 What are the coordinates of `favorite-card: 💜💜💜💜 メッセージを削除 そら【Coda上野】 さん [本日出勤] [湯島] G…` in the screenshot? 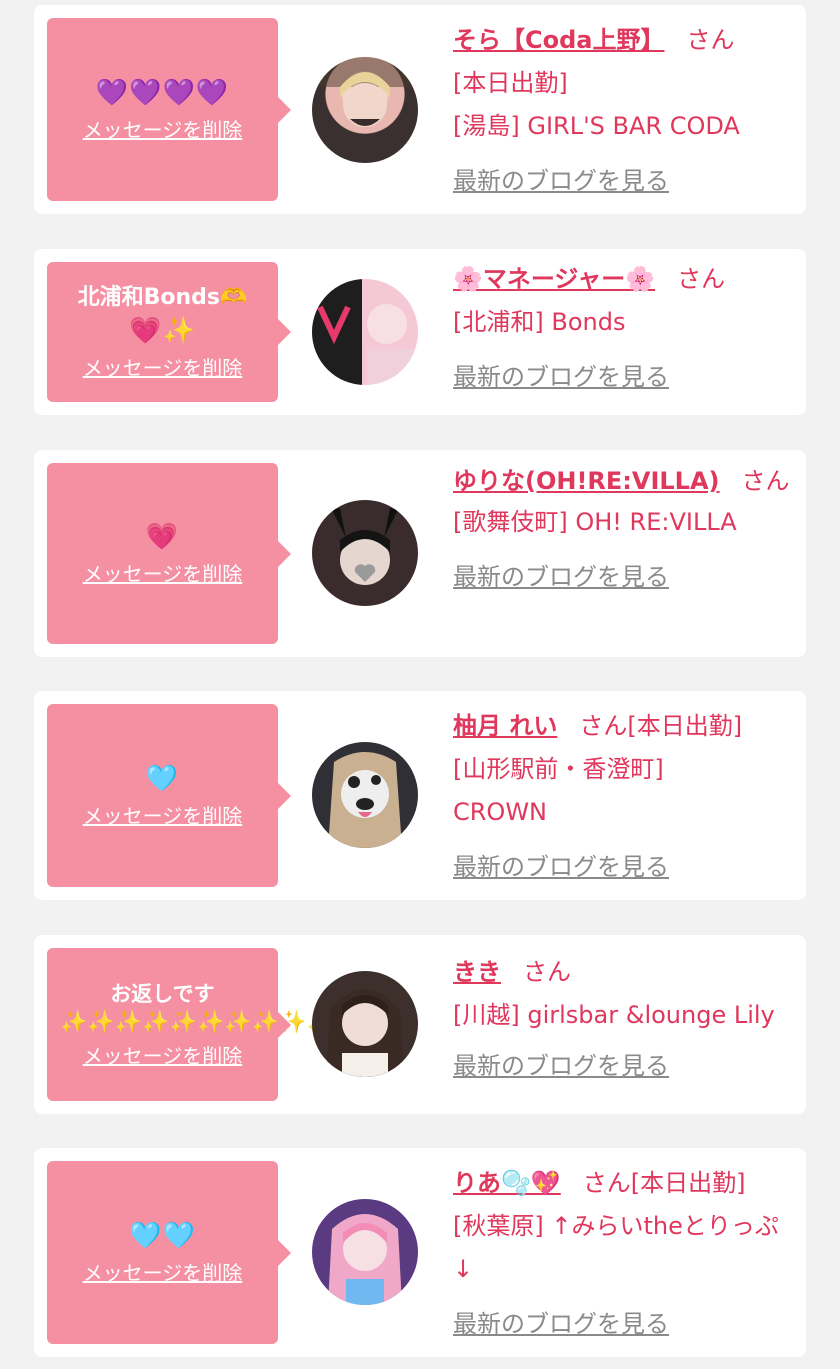 It's located at (420, 109).